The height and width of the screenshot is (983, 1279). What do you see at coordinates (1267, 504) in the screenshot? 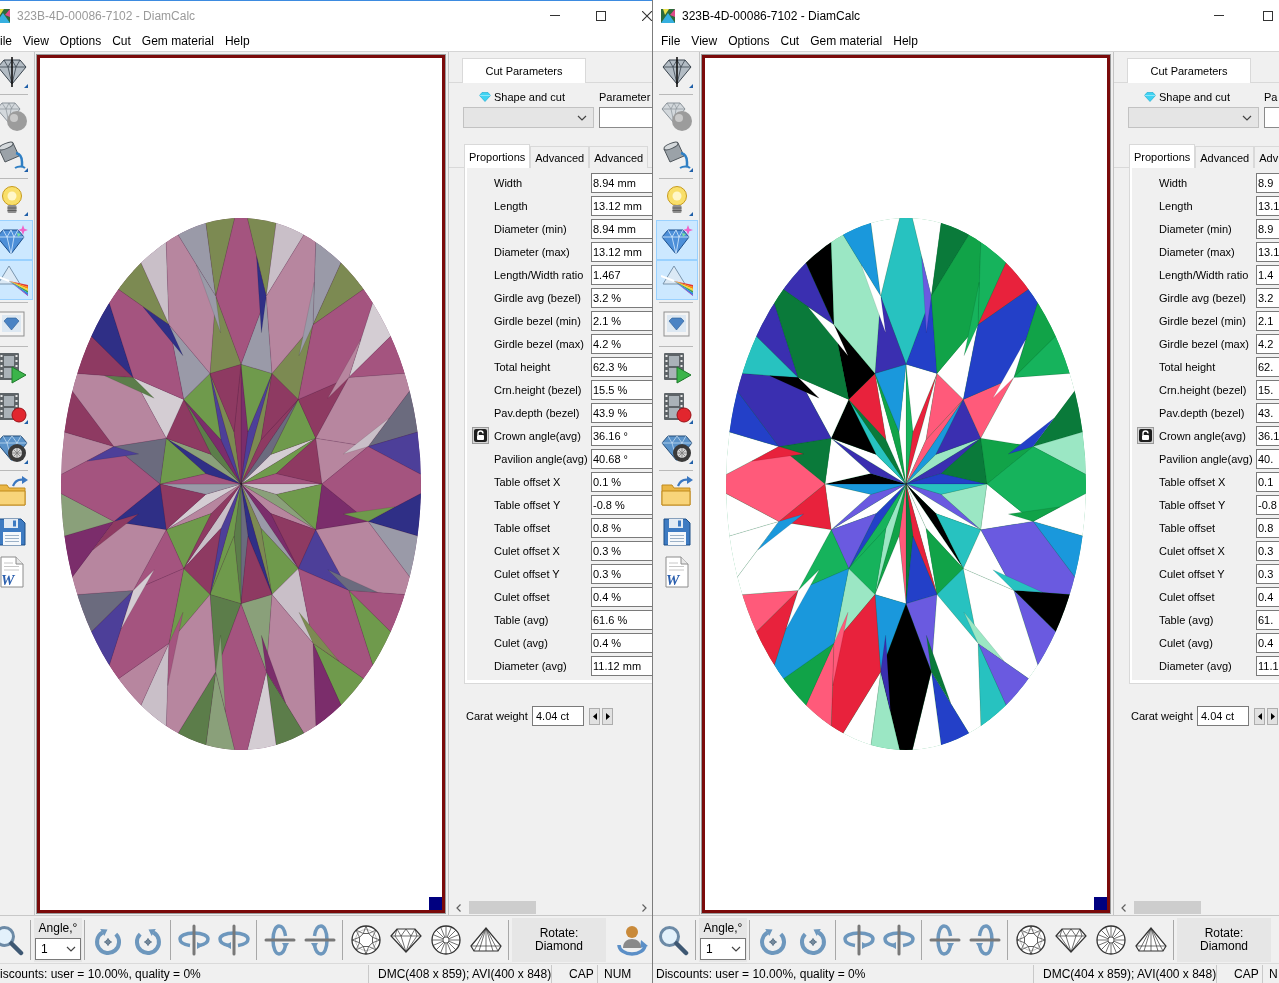
I see `value-field: -0.8` at bounding box center [1267, 504].